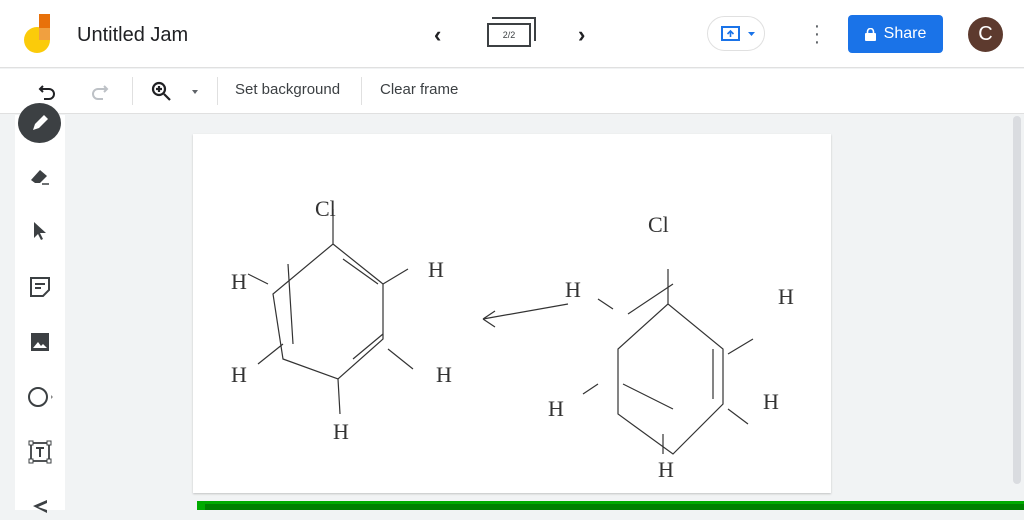  I want to click on image-icon, so click(40, 342).